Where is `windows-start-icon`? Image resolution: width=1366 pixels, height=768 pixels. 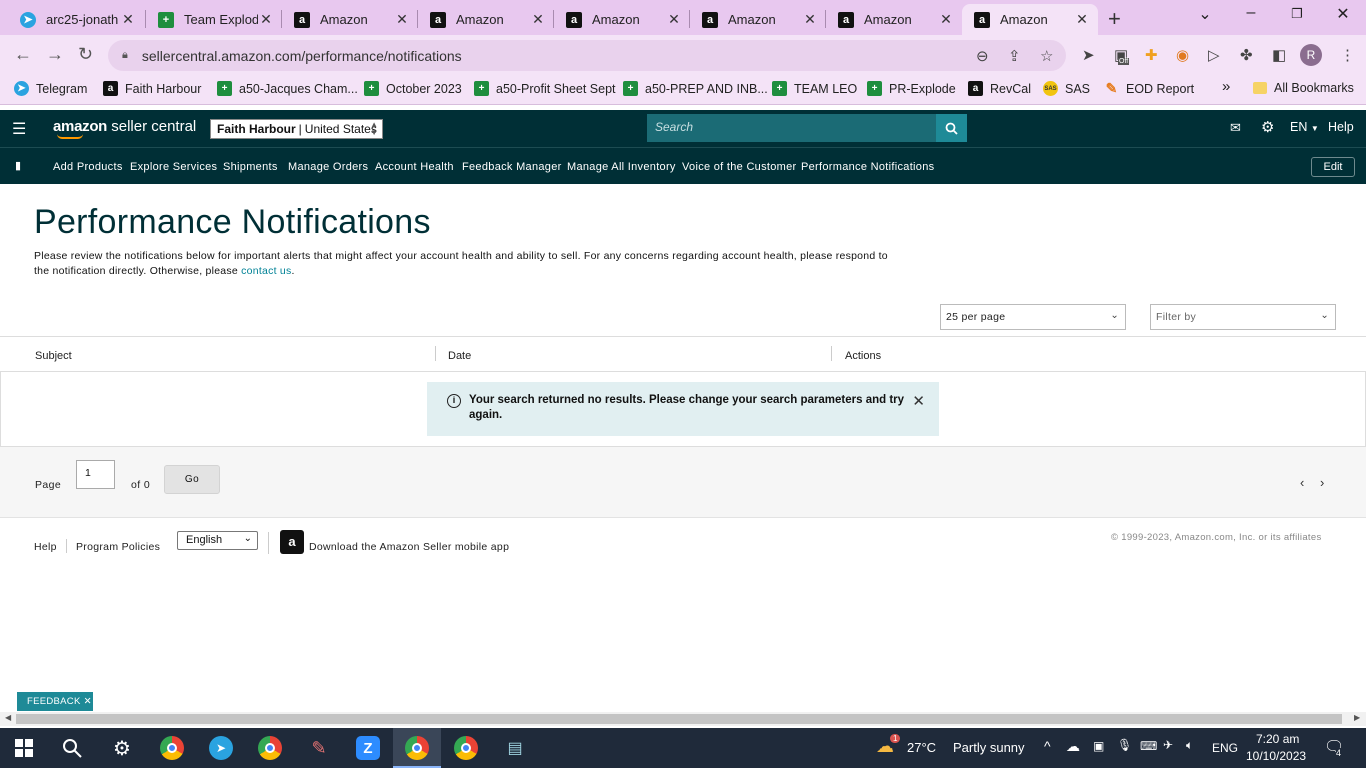
windows-start-icon is located at coordinates (24, 748).